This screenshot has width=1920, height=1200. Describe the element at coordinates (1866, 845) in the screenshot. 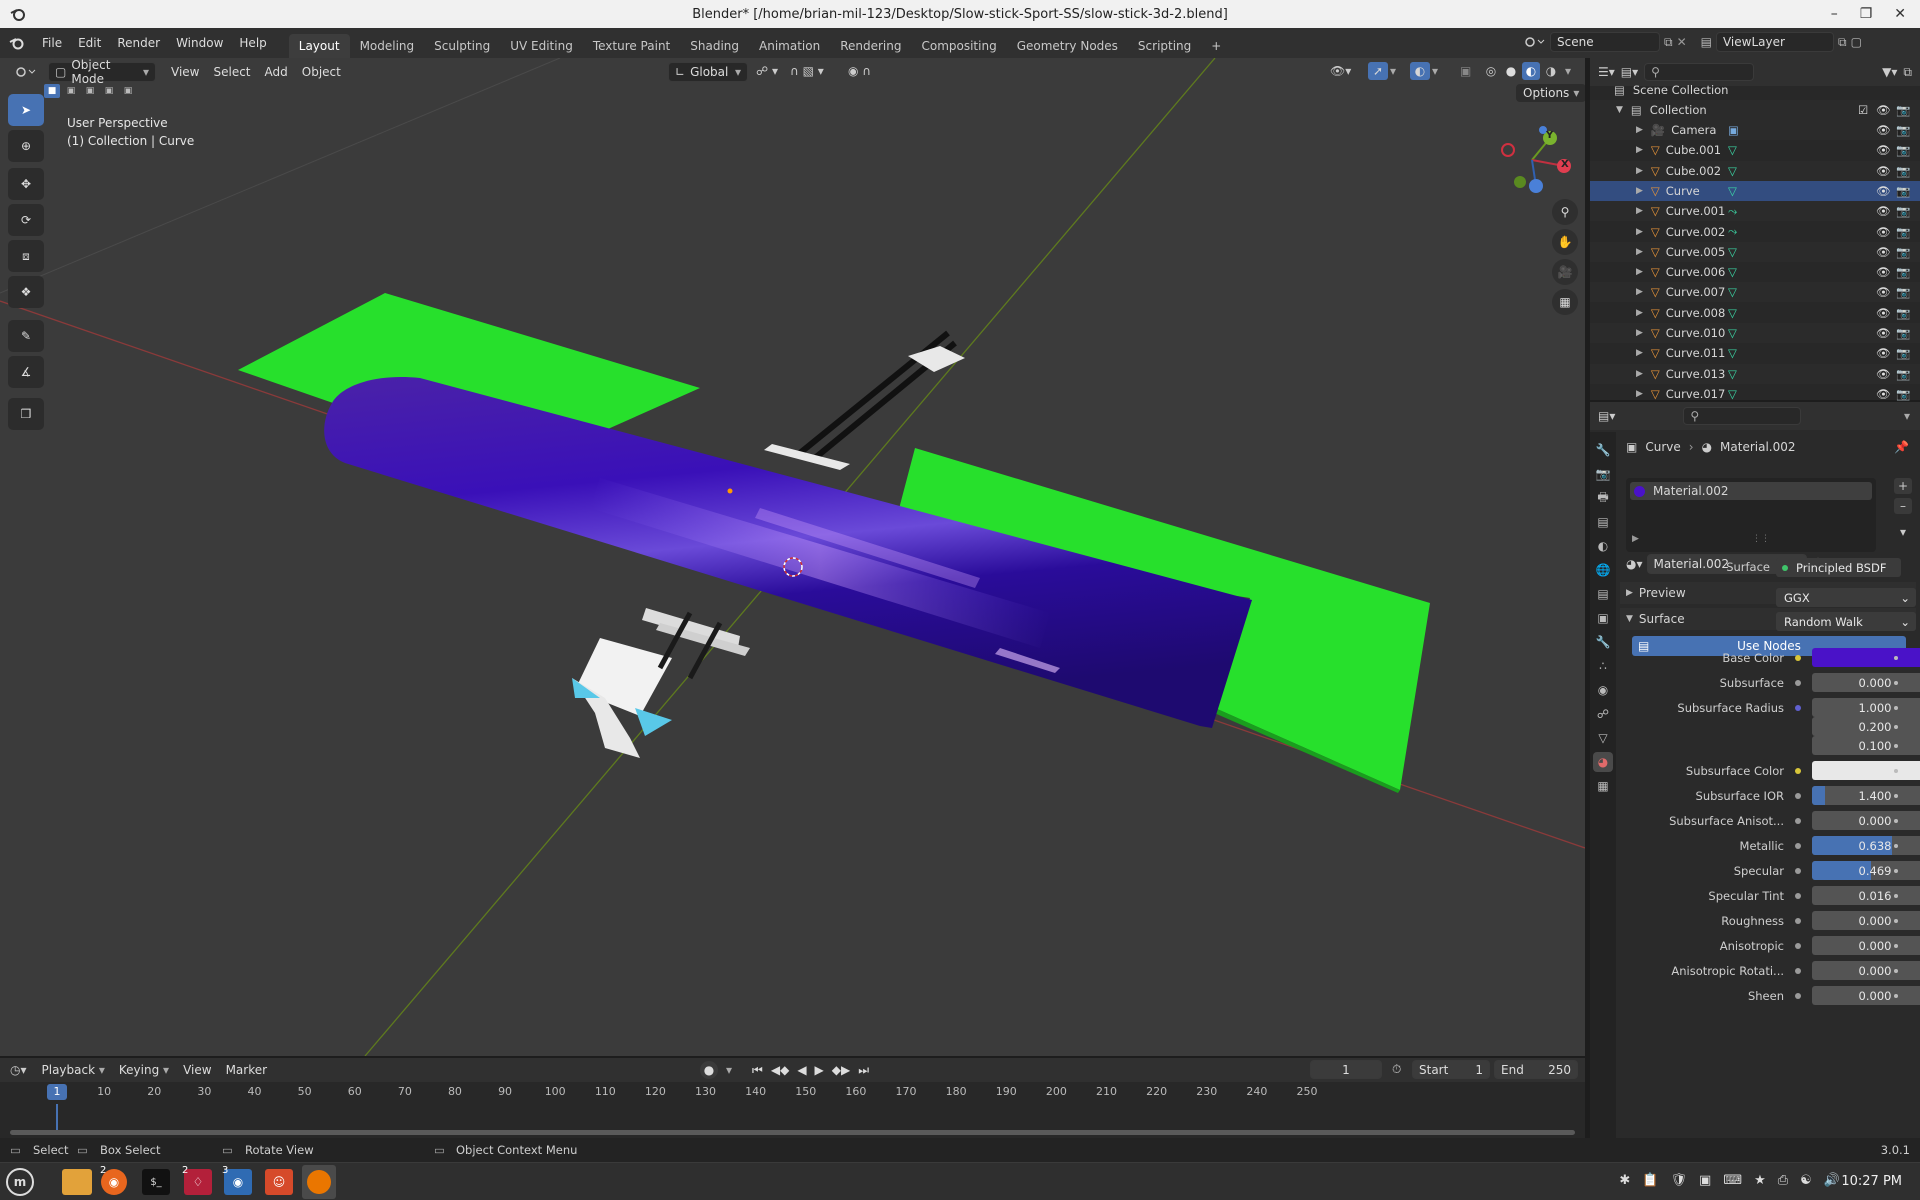

I see `metallic-field: 0.638` at that location.